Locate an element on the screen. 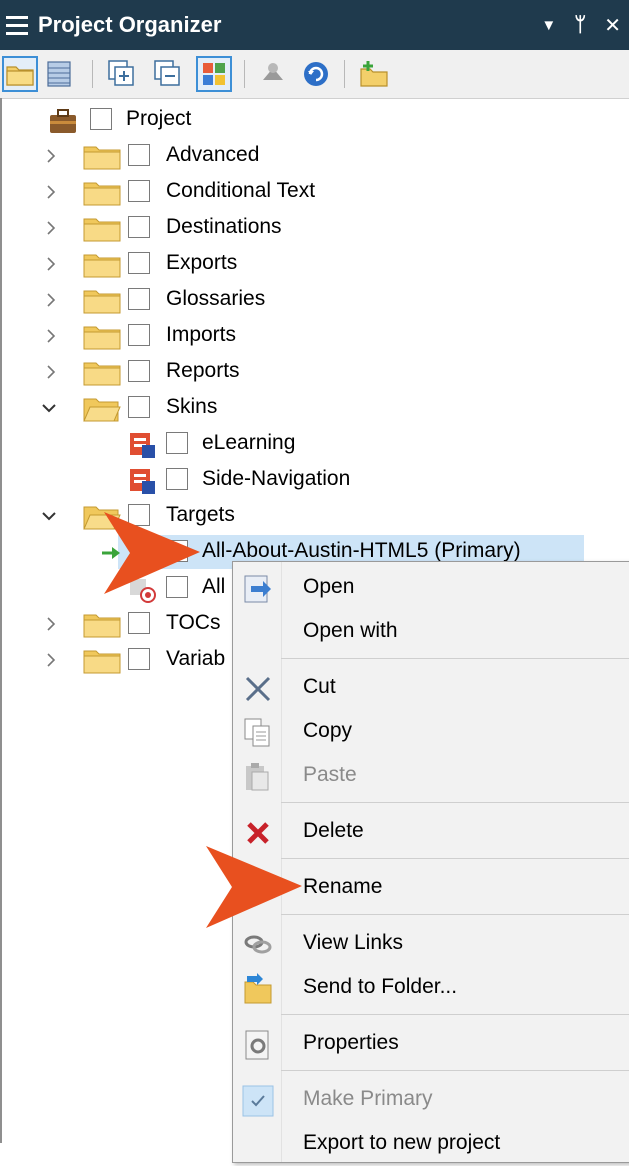 The height and width of the screenshot is (1166, 629). tree-item: Destinations is located at coordinates (314, 228).